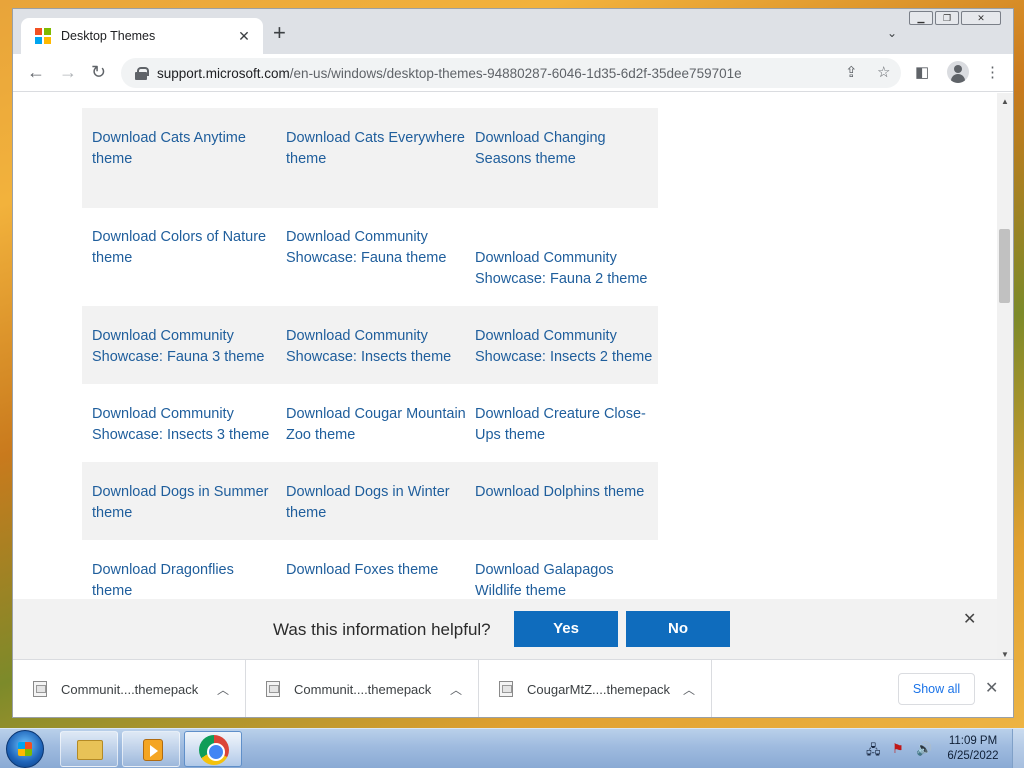 Image resolution: width=1024 pixels, height=768 pixels. I want to click on taskbar-explorer, so click(89, 749).